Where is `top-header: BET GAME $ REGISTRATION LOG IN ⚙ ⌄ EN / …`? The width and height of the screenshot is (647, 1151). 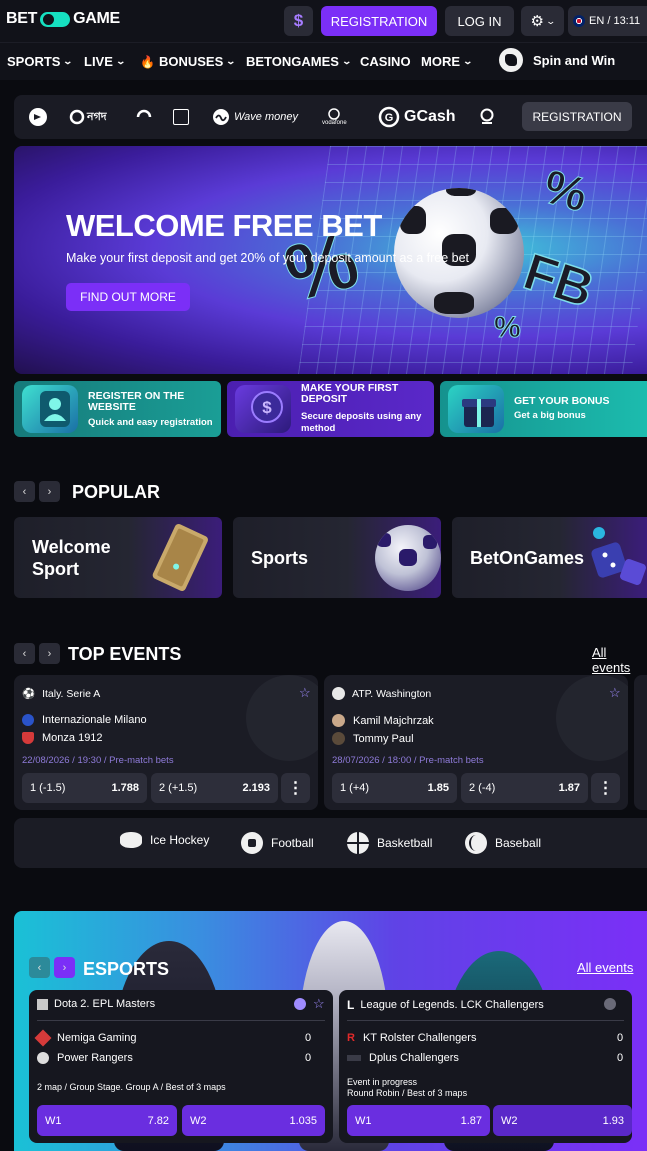
top-header: BET GAME $ REGISTRATION LOG IN ⚙ ⌄ EN / … is located at coordinates (323, 21).